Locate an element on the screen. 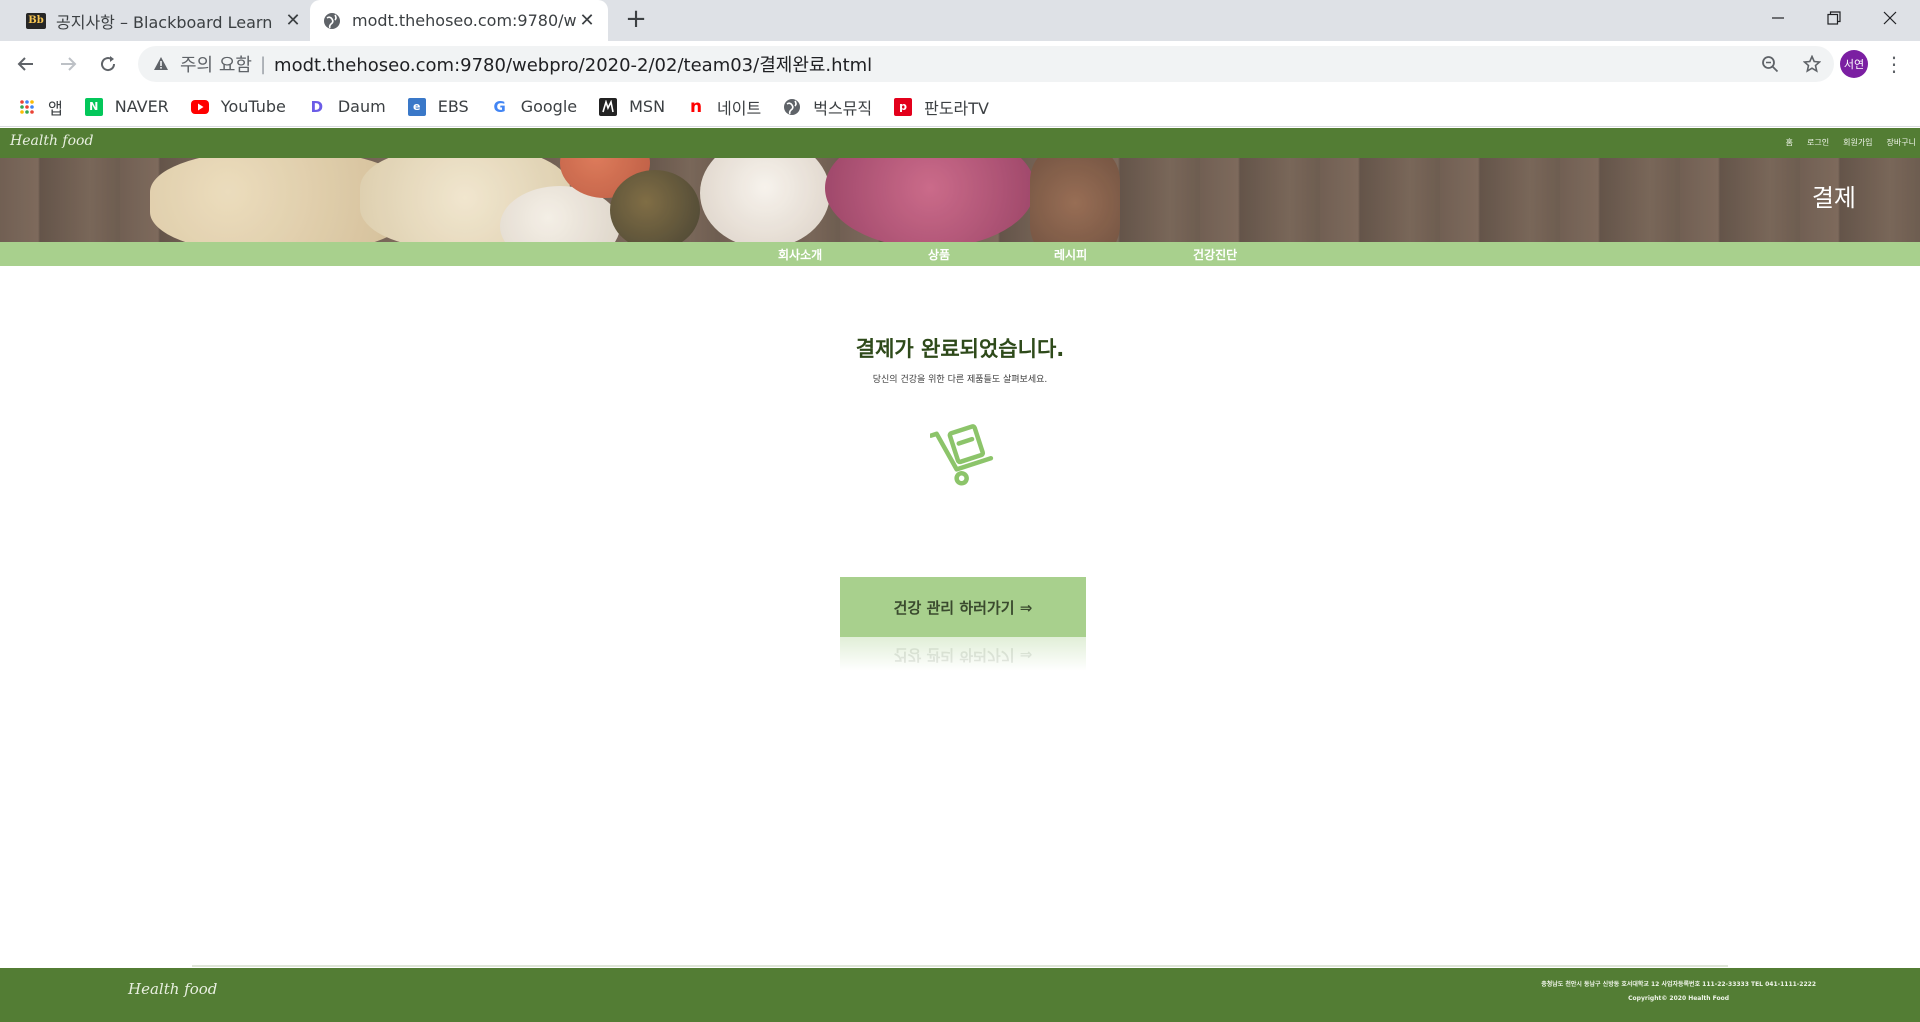 The width and height of the screenshot is (1920, 1022). bookmark-label: Daum is located at coordinates (361, 106).